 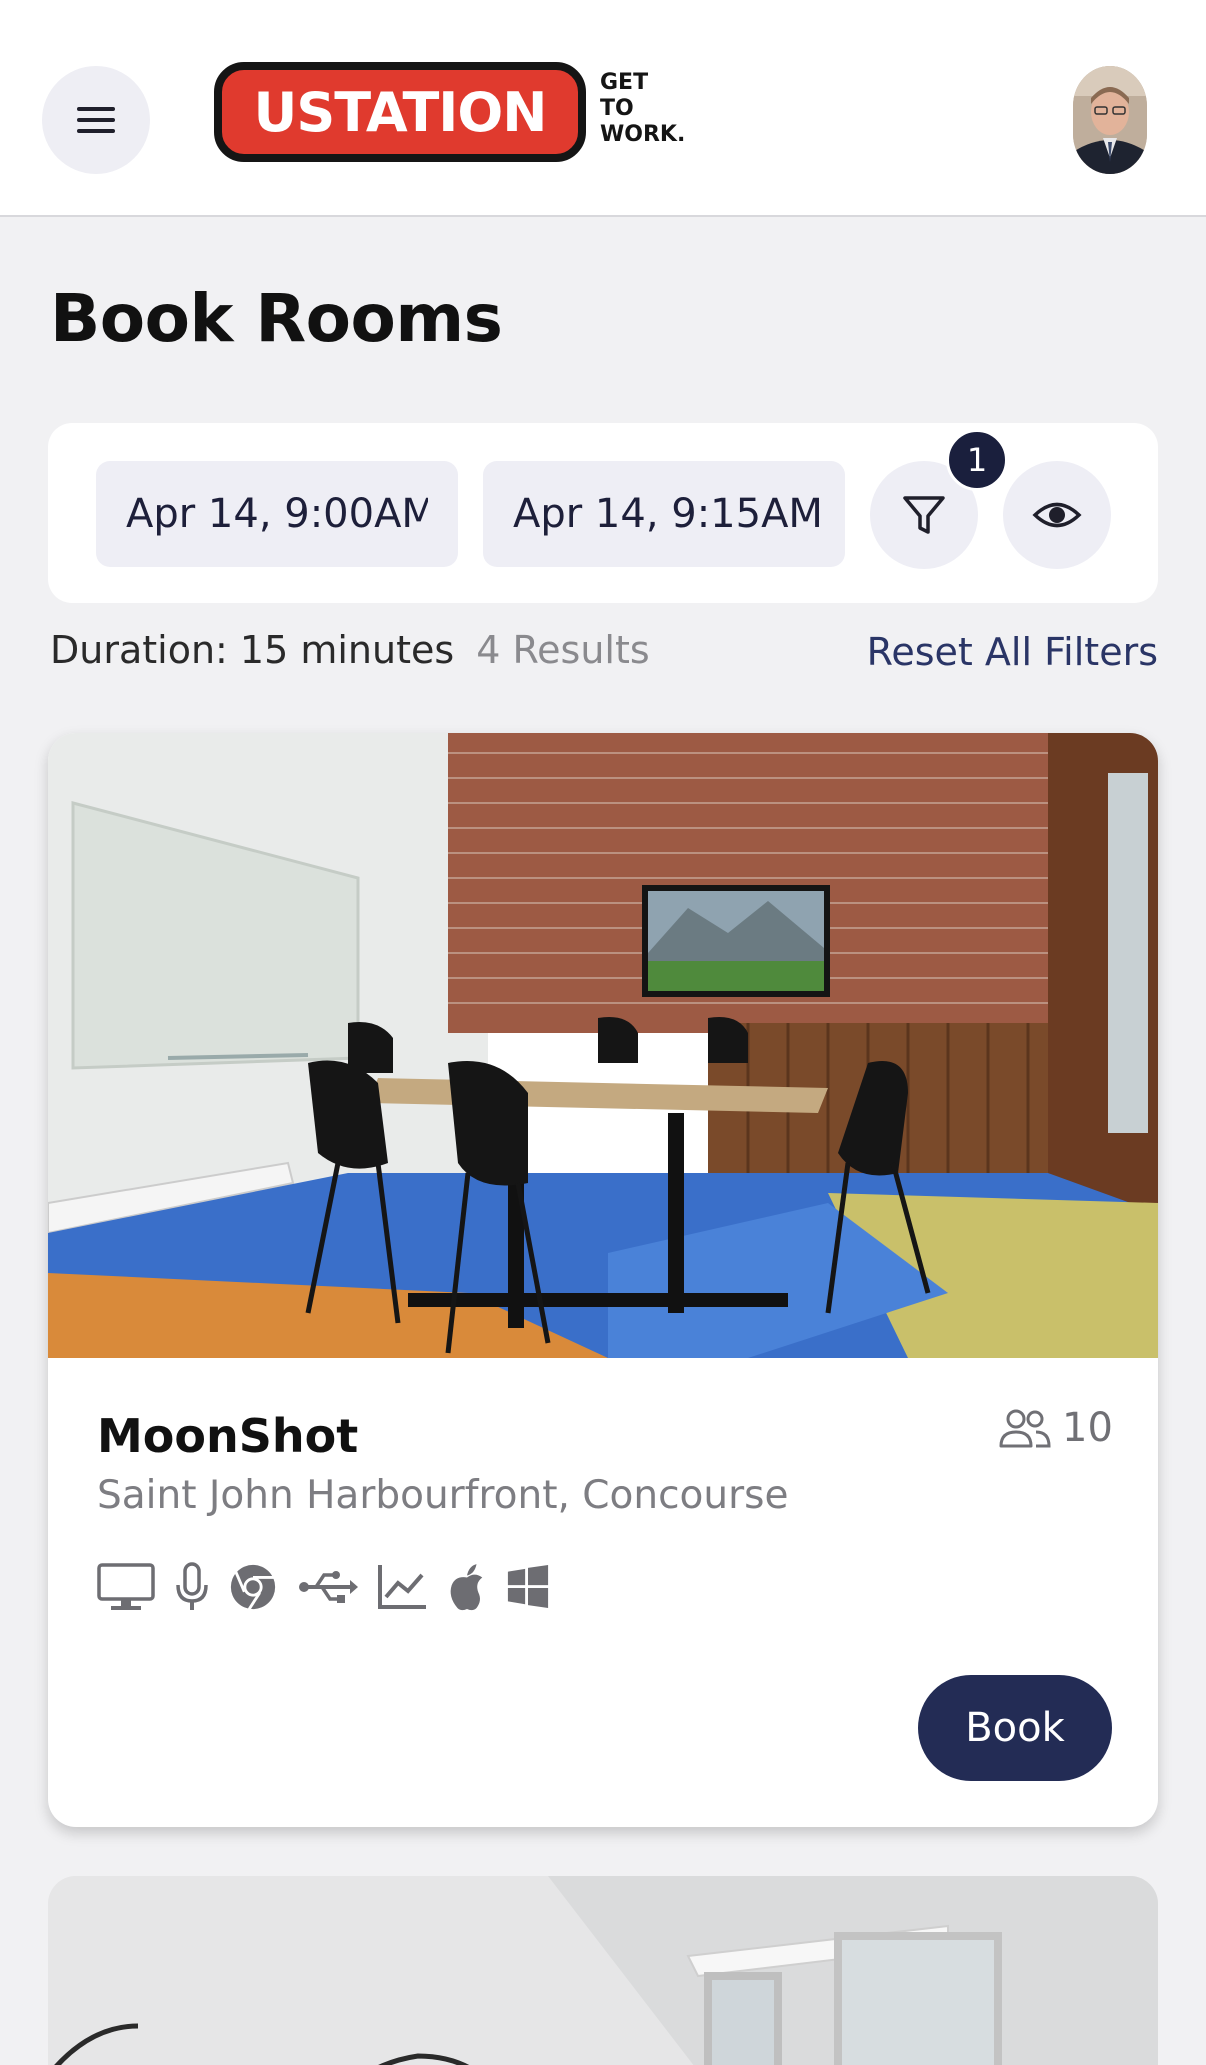 I want to click on monitor-icon, so click(x=126, y=1587).